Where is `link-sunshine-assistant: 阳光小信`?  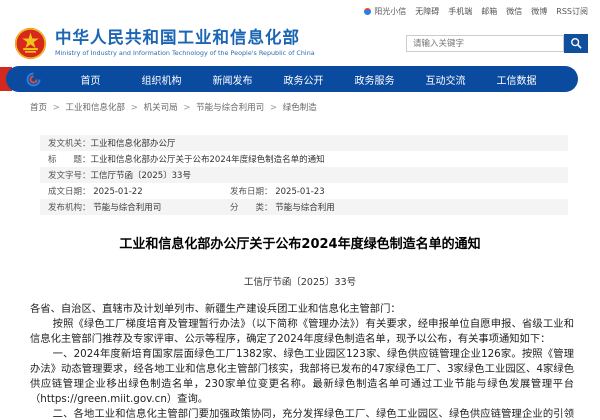 link-sunshine-assistant: 阳光小信 is located at coordinates (385, 11).